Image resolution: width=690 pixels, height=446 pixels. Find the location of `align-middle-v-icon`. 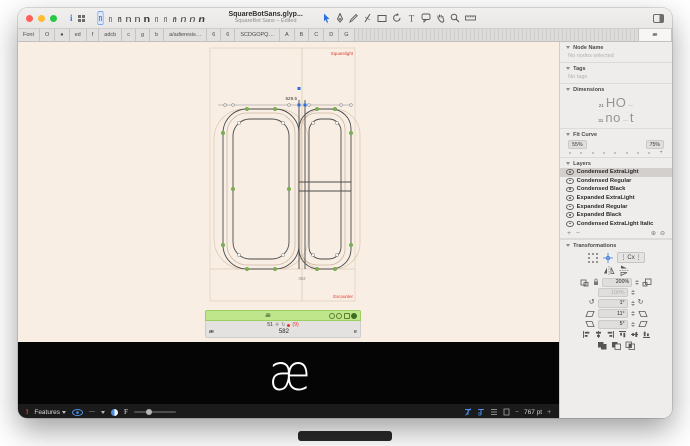

align-middle-v-icon is located at coordinates (634, 334).